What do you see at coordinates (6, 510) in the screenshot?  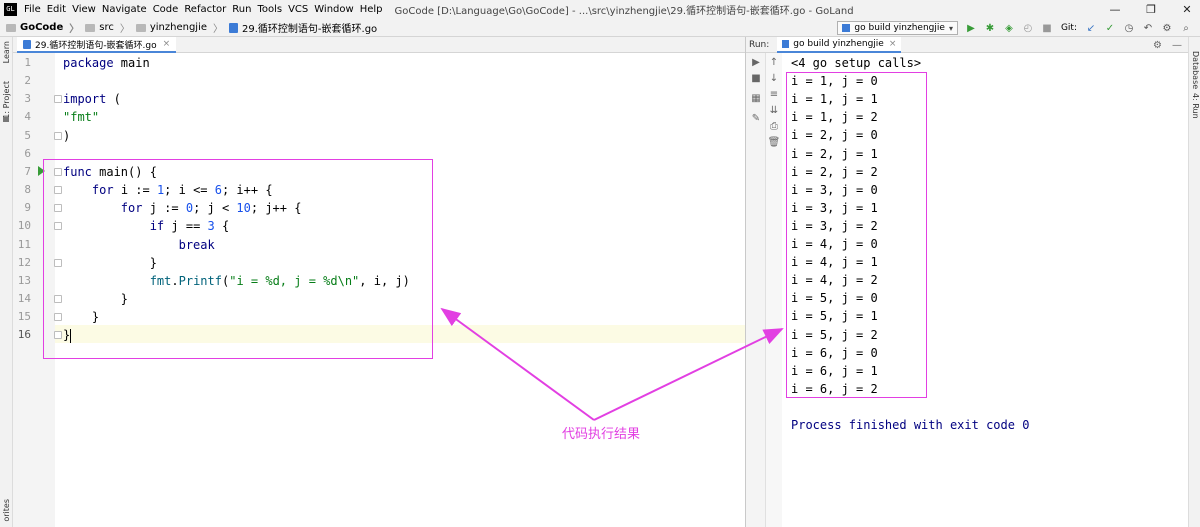 I see `tool-window-favorites: orites` at bounding box center [6, 510].